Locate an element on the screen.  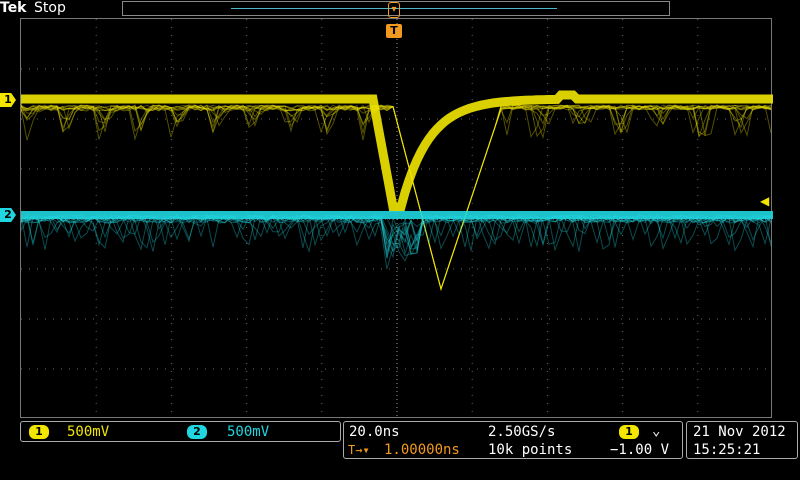
channel-1-ground-marker: 1 is located at coordinates (8, 100).